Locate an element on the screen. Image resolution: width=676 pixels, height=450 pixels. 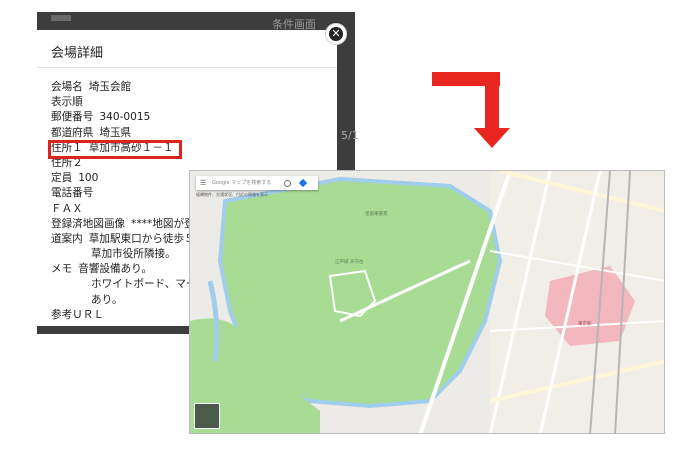
detail-row-continuation: あり。 is located at coordinates (107, 299).